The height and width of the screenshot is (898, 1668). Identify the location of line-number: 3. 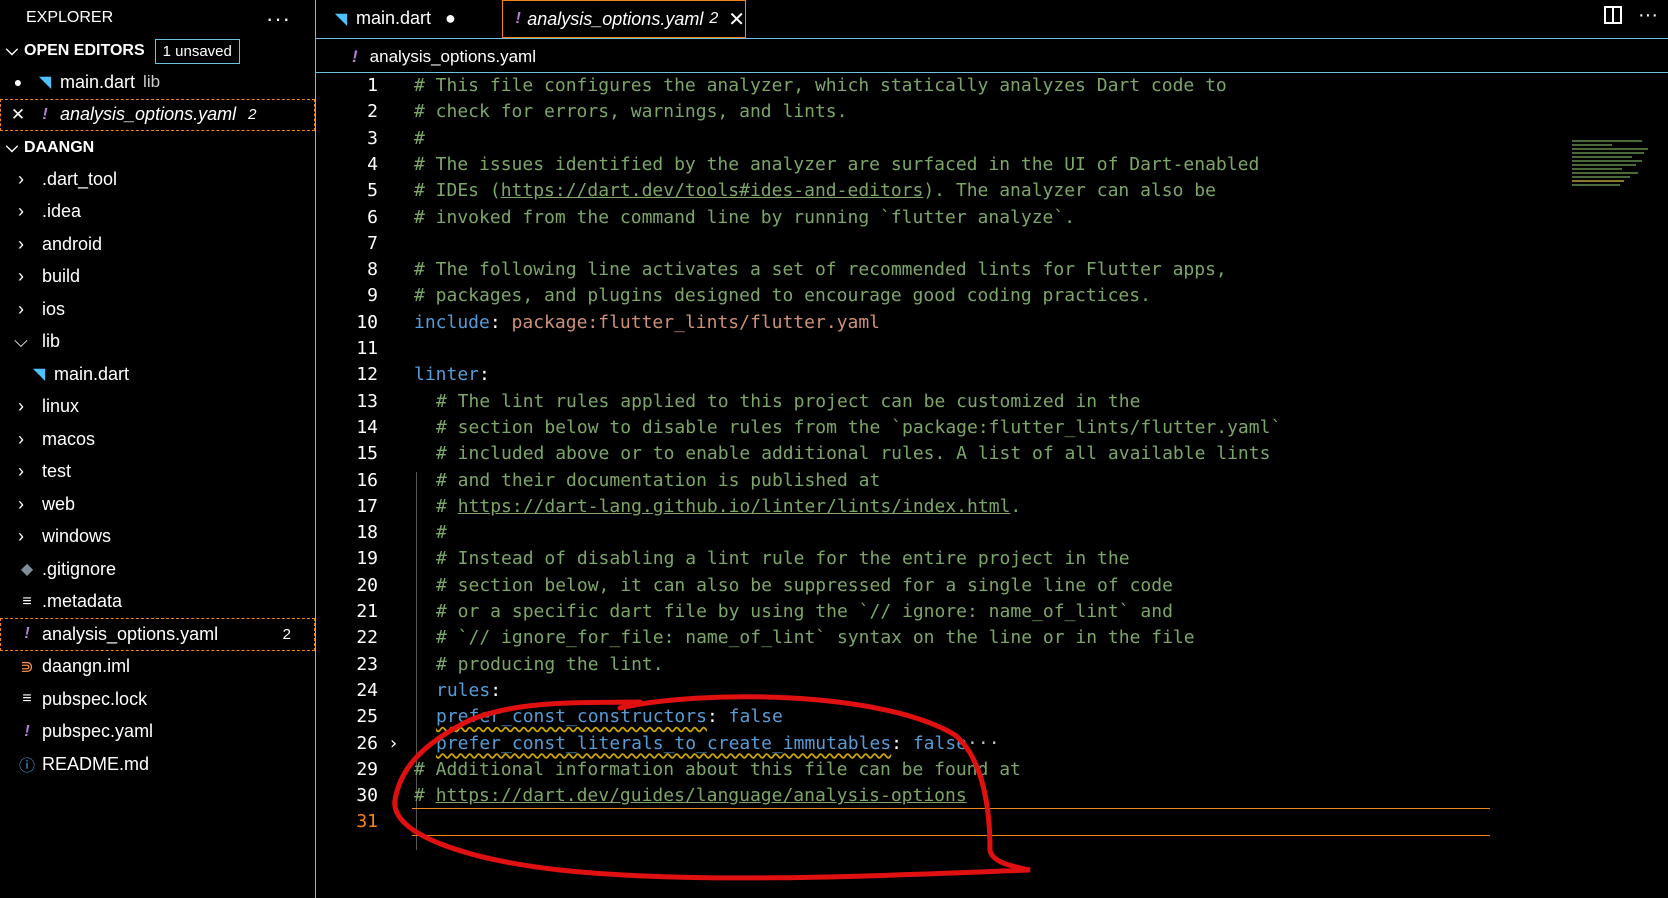
(372, 138).